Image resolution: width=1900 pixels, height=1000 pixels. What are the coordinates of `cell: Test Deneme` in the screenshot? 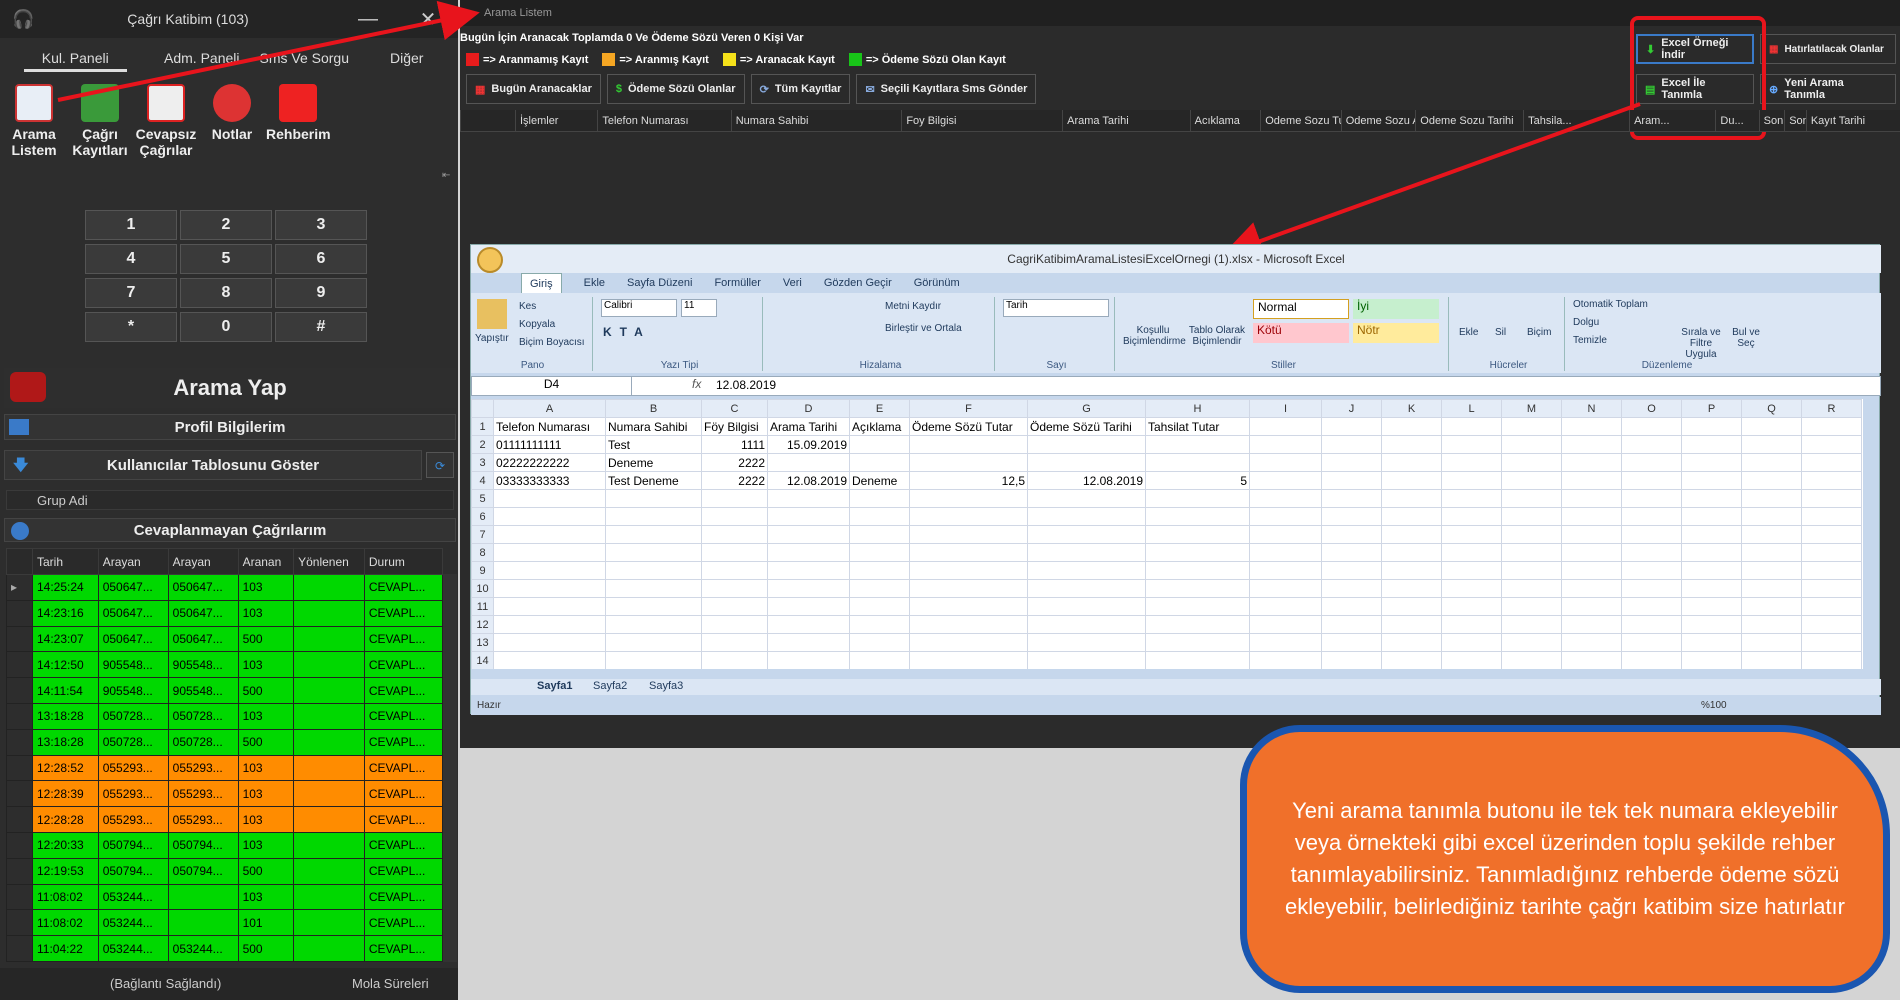 It's located at (653, 480).